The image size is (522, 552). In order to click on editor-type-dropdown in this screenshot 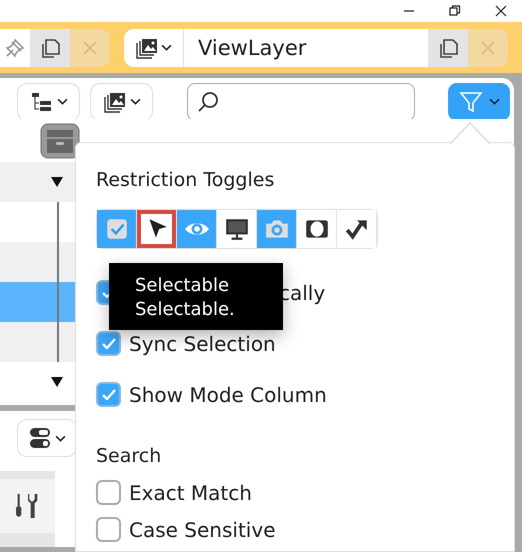, I will do `click(47, 438)`.